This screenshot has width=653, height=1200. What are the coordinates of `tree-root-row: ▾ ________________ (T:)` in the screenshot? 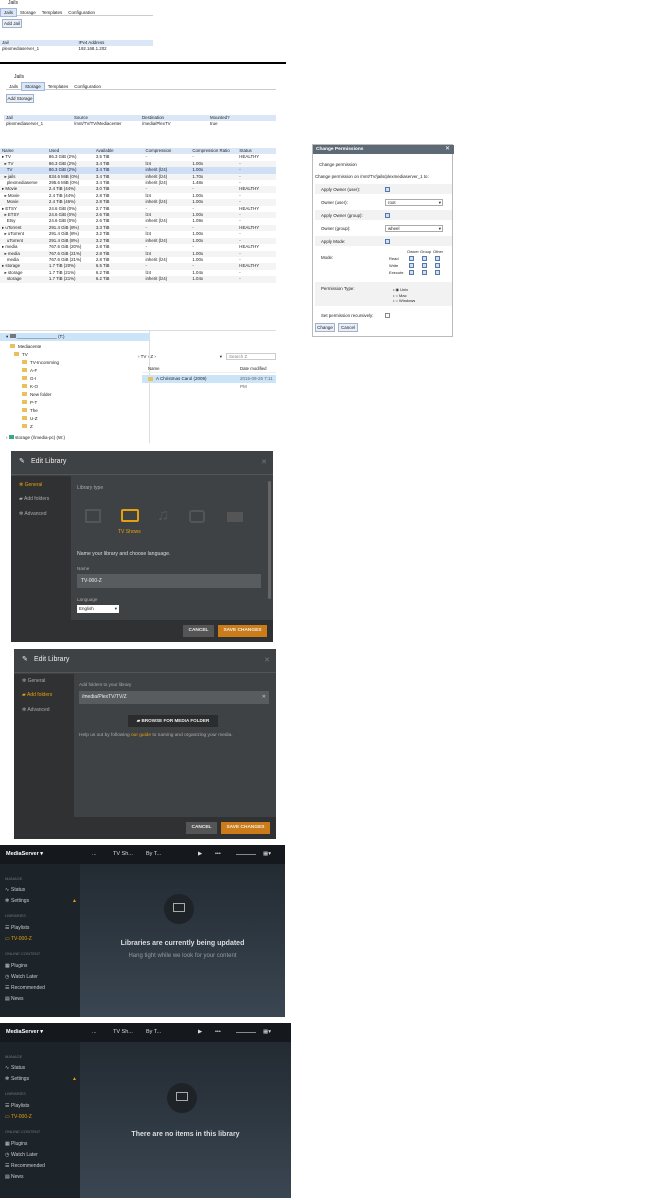 It's located at (75, 337).